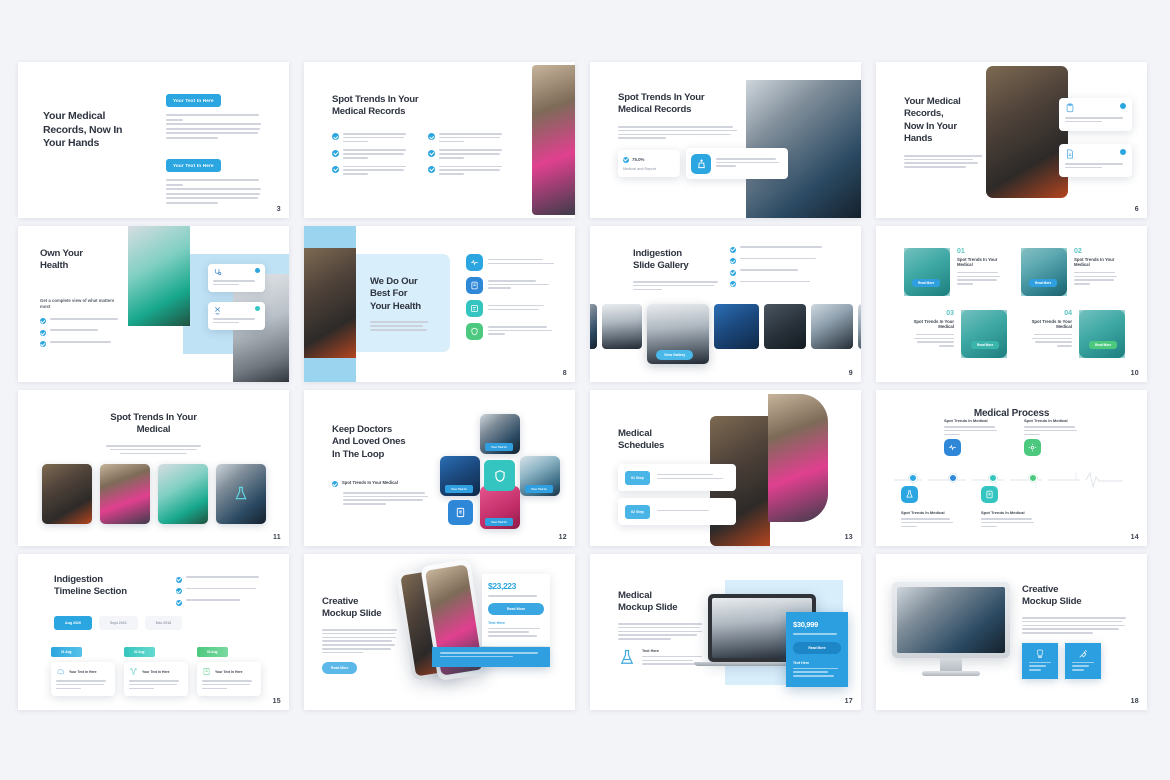  I want to click on timeline-step-4: Spot Trends In Medical, so click(1053, 437).